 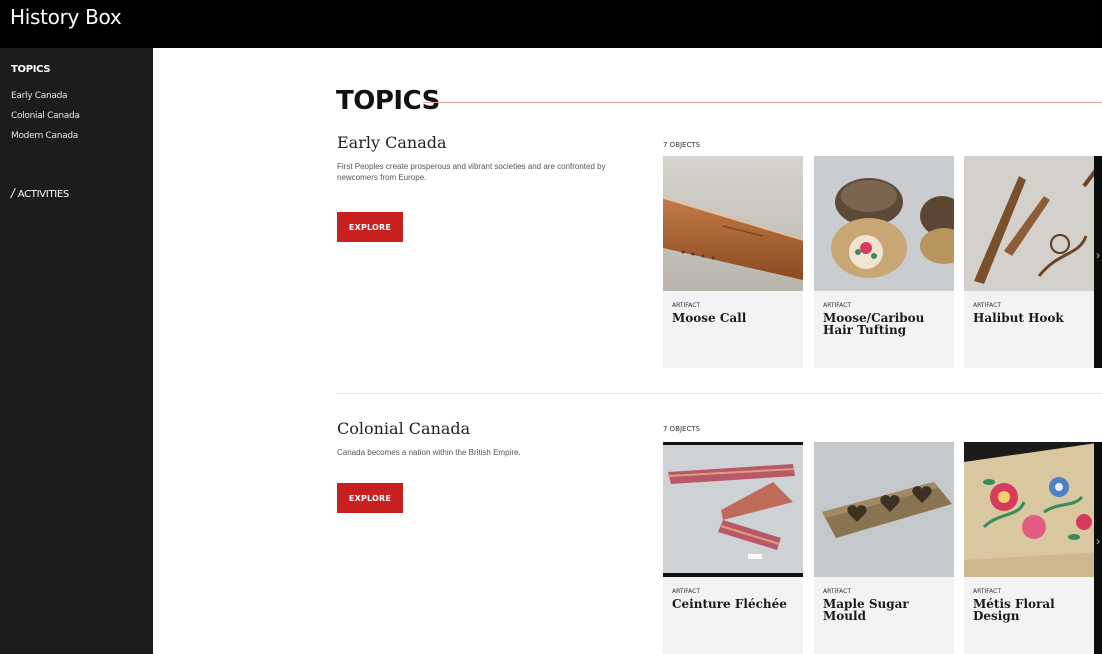 What do you see at coordinates (45, 116) in the screenshot?
I see `sidebar-item-colonial-canada: Colonial Canada` at bounding box center [45, 116].